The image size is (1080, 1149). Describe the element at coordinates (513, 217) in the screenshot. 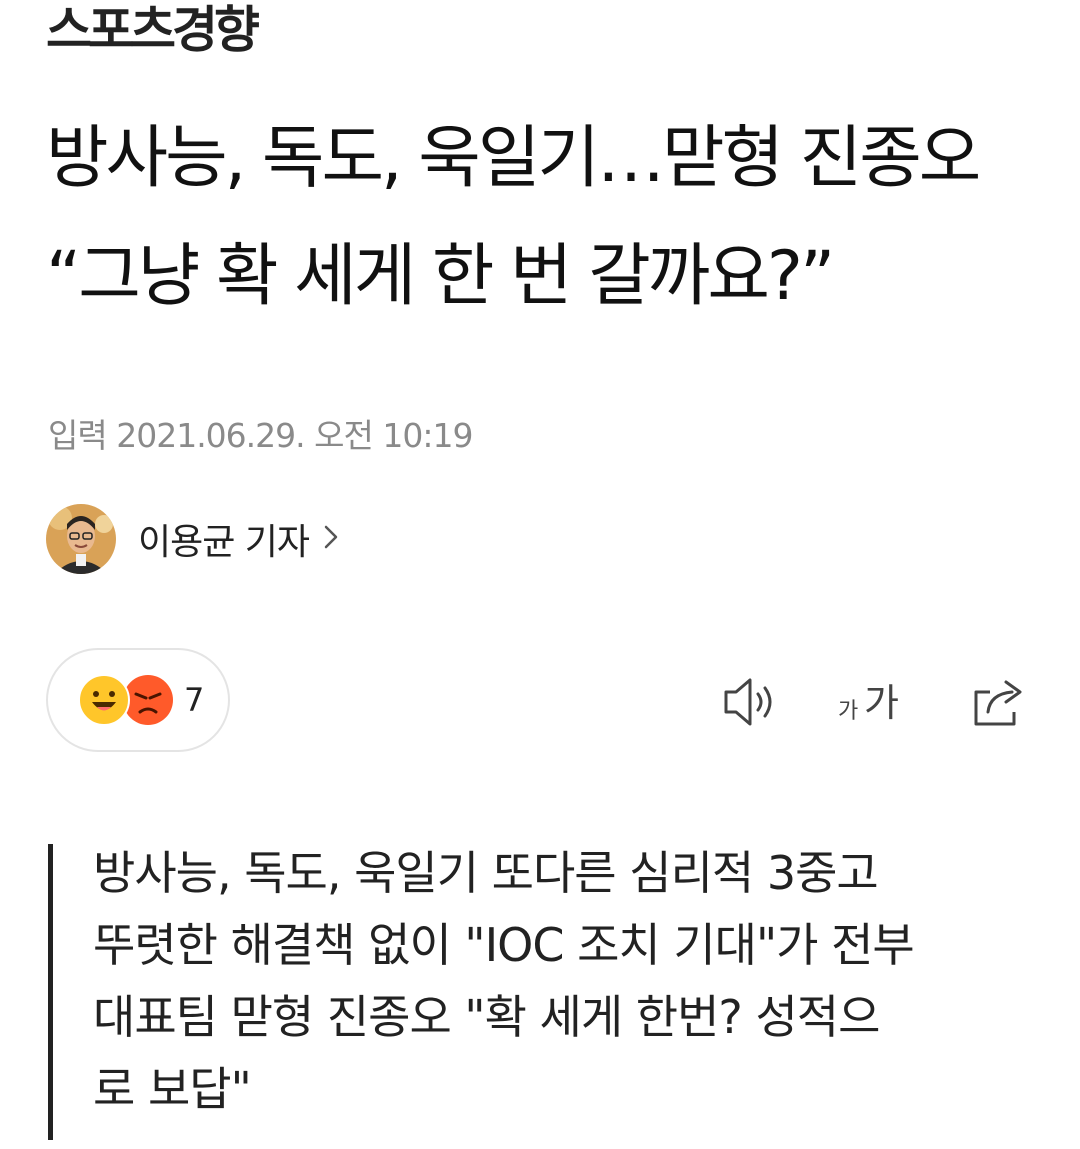

I see `article-headline: 방사능, 독도, 욱일기…맏형 진종오 “그냥 확 세게 한 번 갈까요?”` at that location.